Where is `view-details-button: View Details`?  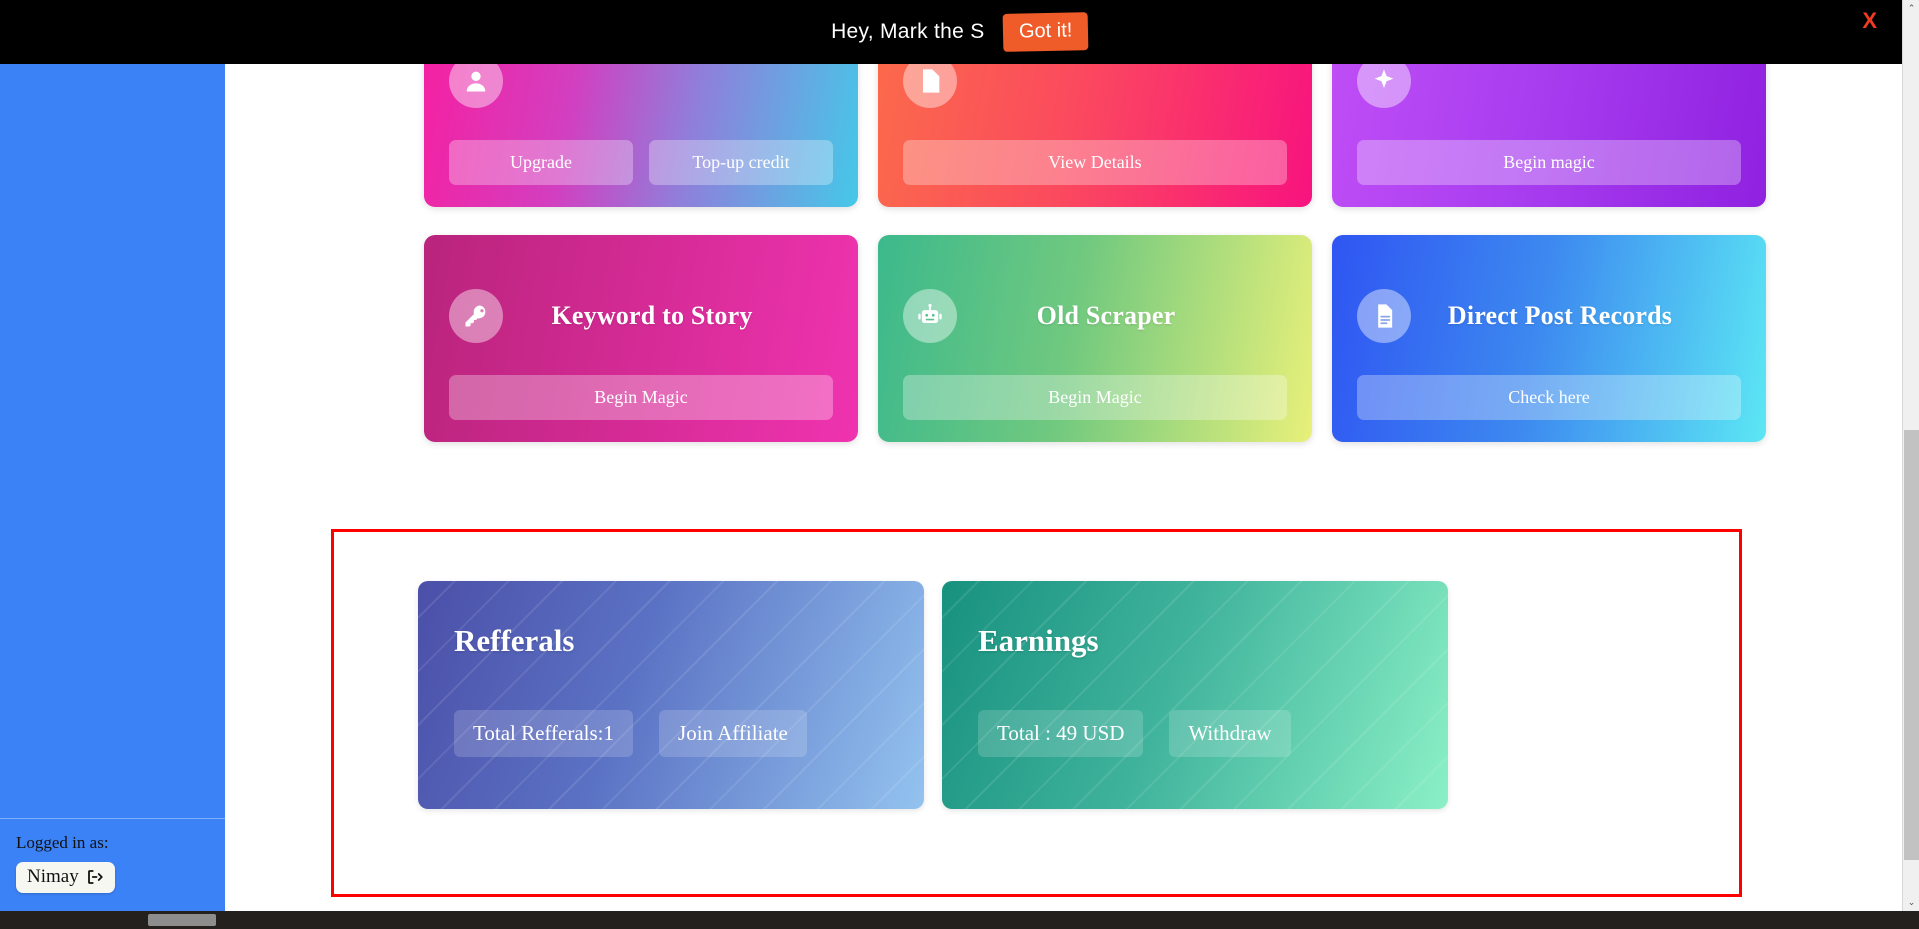
view-details-button: View Details is located at coordinates (1095, 162).